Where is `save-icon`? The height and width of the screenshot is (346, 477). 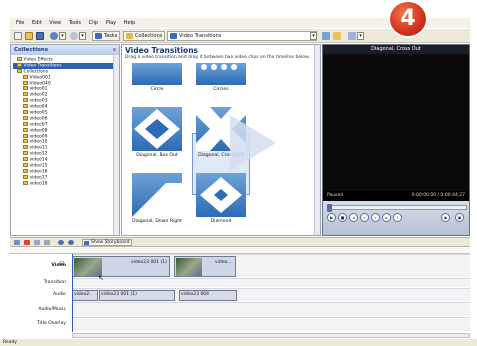 save-icon is located at coordinates (40, 36).